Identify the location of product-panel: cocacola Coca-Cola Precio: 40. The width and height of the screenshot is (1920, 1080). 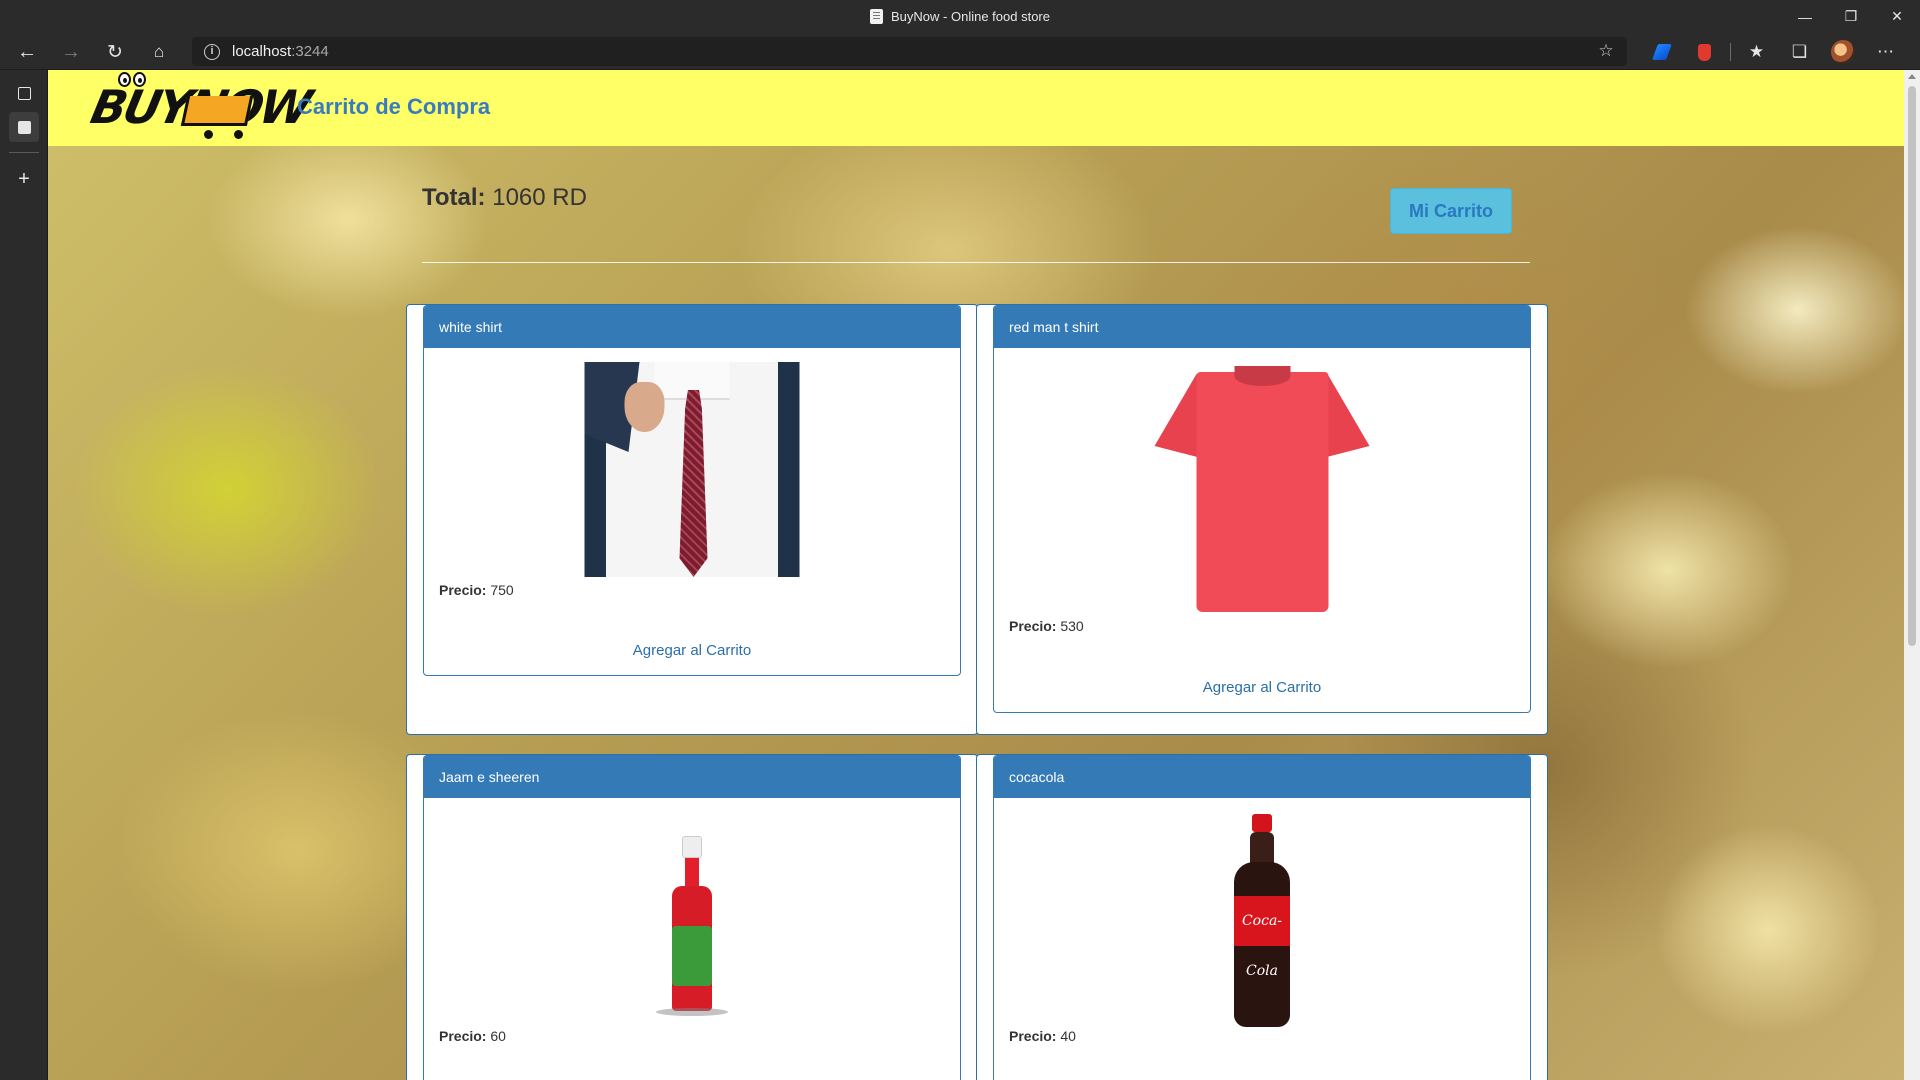
(1262, 917).